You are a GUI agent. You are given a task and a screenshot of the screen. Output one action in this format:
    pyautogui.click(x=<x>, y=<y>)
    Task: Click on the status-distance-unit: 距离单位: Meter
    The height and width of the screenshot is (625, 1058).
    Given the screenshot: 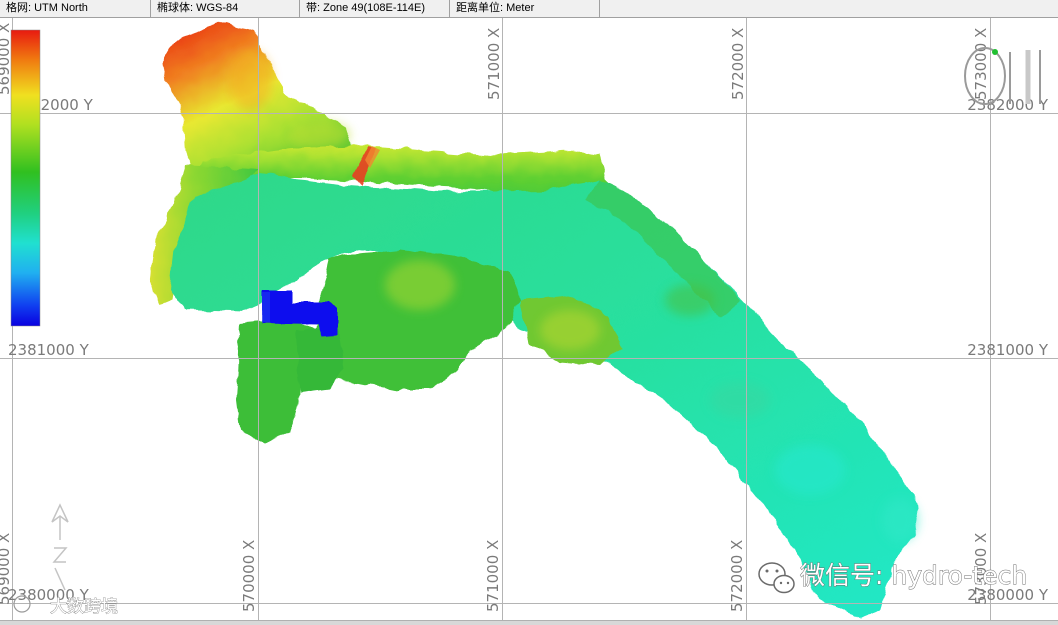 What is the action you would take?
    pyautogui.click(x=525, y=8)
    